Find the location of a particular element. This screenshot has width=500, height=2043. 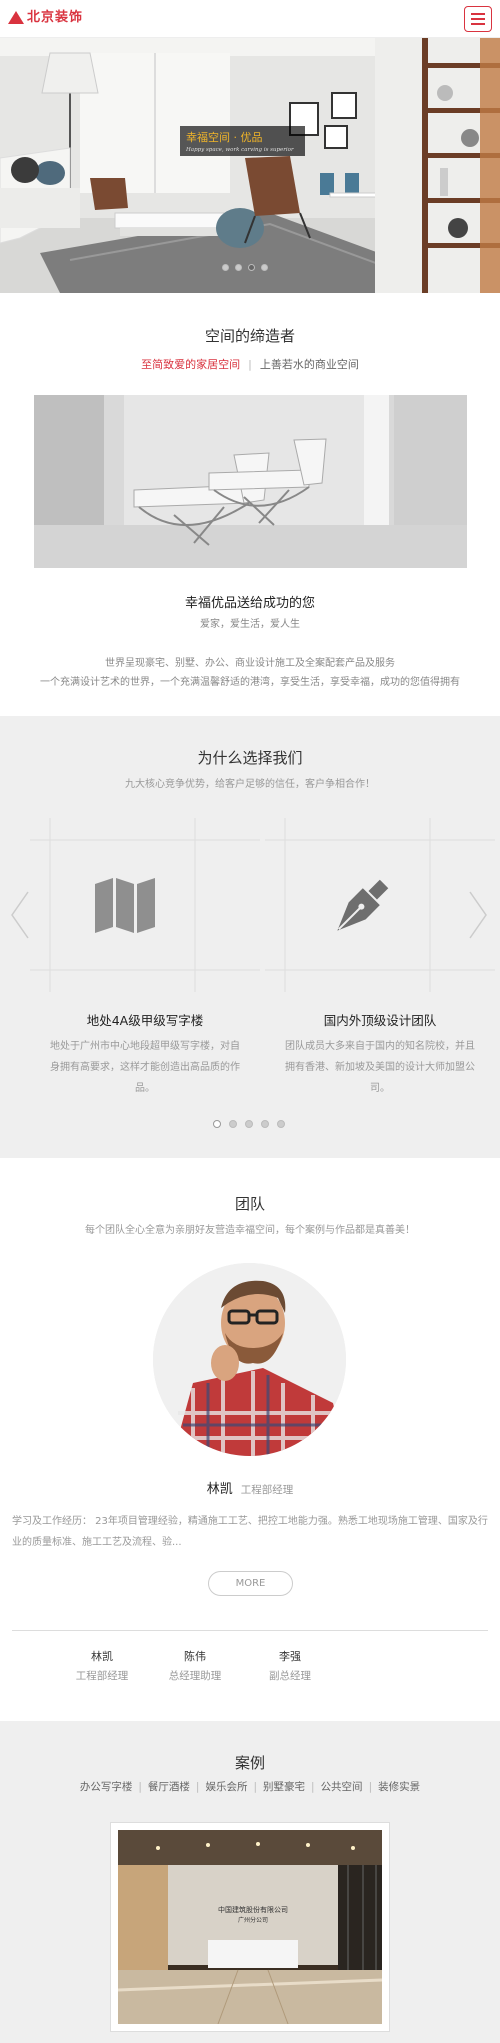

banner-caption-sub: Happy space, work carving is superior is located at coordinates (240, 150).